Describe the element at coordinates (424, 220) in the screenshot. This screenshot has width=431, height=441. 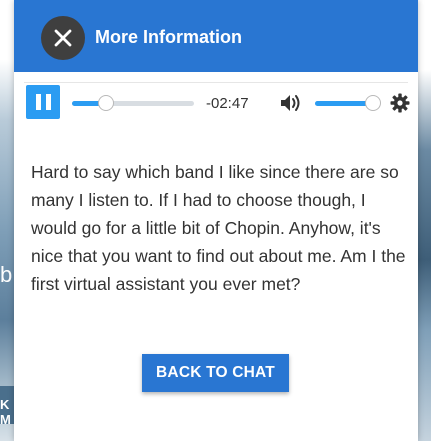
I see `background-right-edge` at that location.